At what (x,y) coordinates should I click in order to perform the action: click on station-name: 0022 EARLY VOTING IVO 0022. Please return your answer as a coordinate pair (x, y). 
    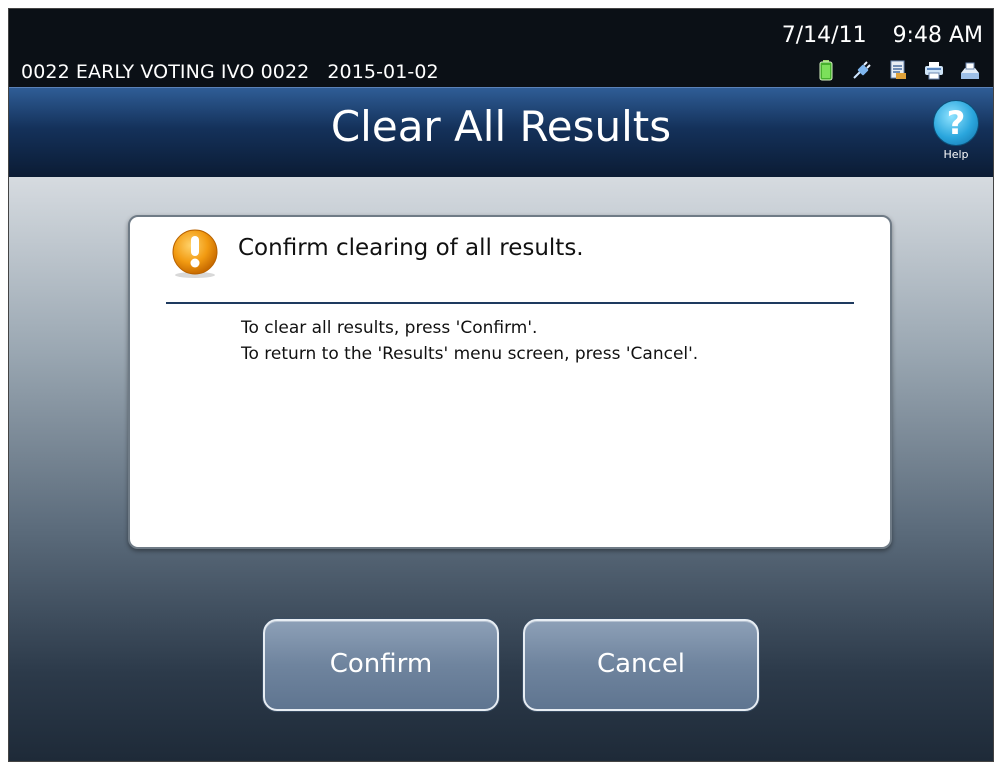
    Looking at the image, I should click on (165, 72).